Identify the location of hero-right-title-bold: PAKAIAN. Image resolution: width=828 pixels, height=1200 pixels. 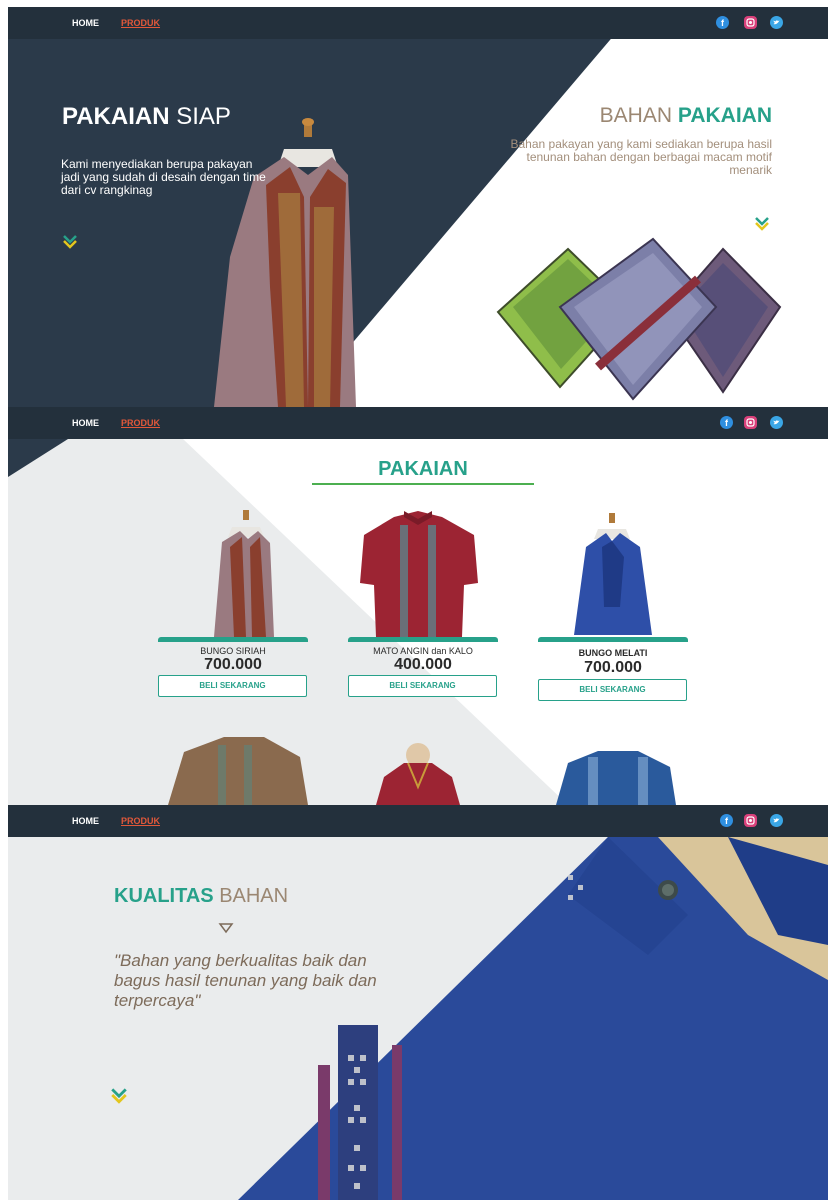
(724, 115).